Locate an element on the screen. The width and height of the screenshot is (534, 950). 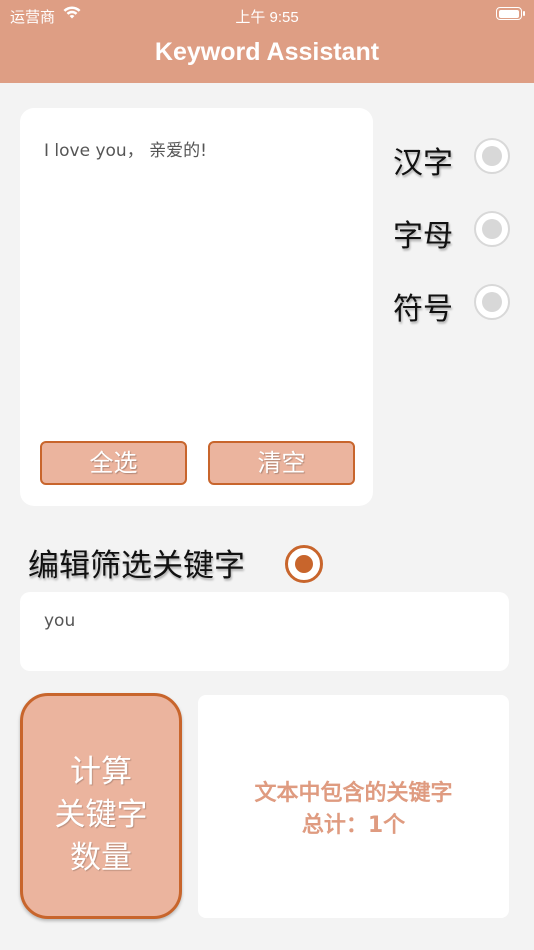
calculate-keyword-count-button: 计算 关键字 数量 is located at coordinates (101, 806).